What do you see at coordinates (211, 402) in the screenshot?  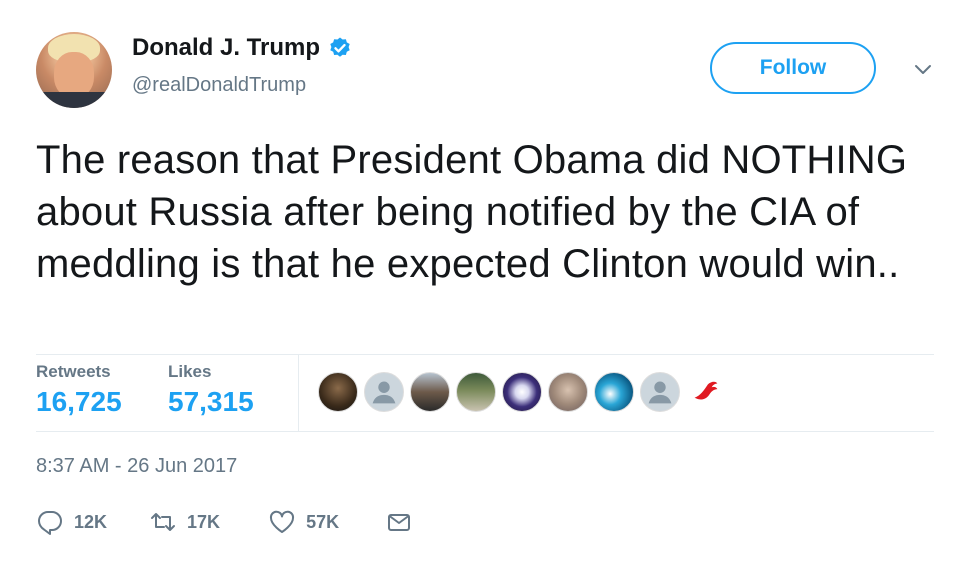 I see `likes-value: 57,315` at bounding box center [211, 402].